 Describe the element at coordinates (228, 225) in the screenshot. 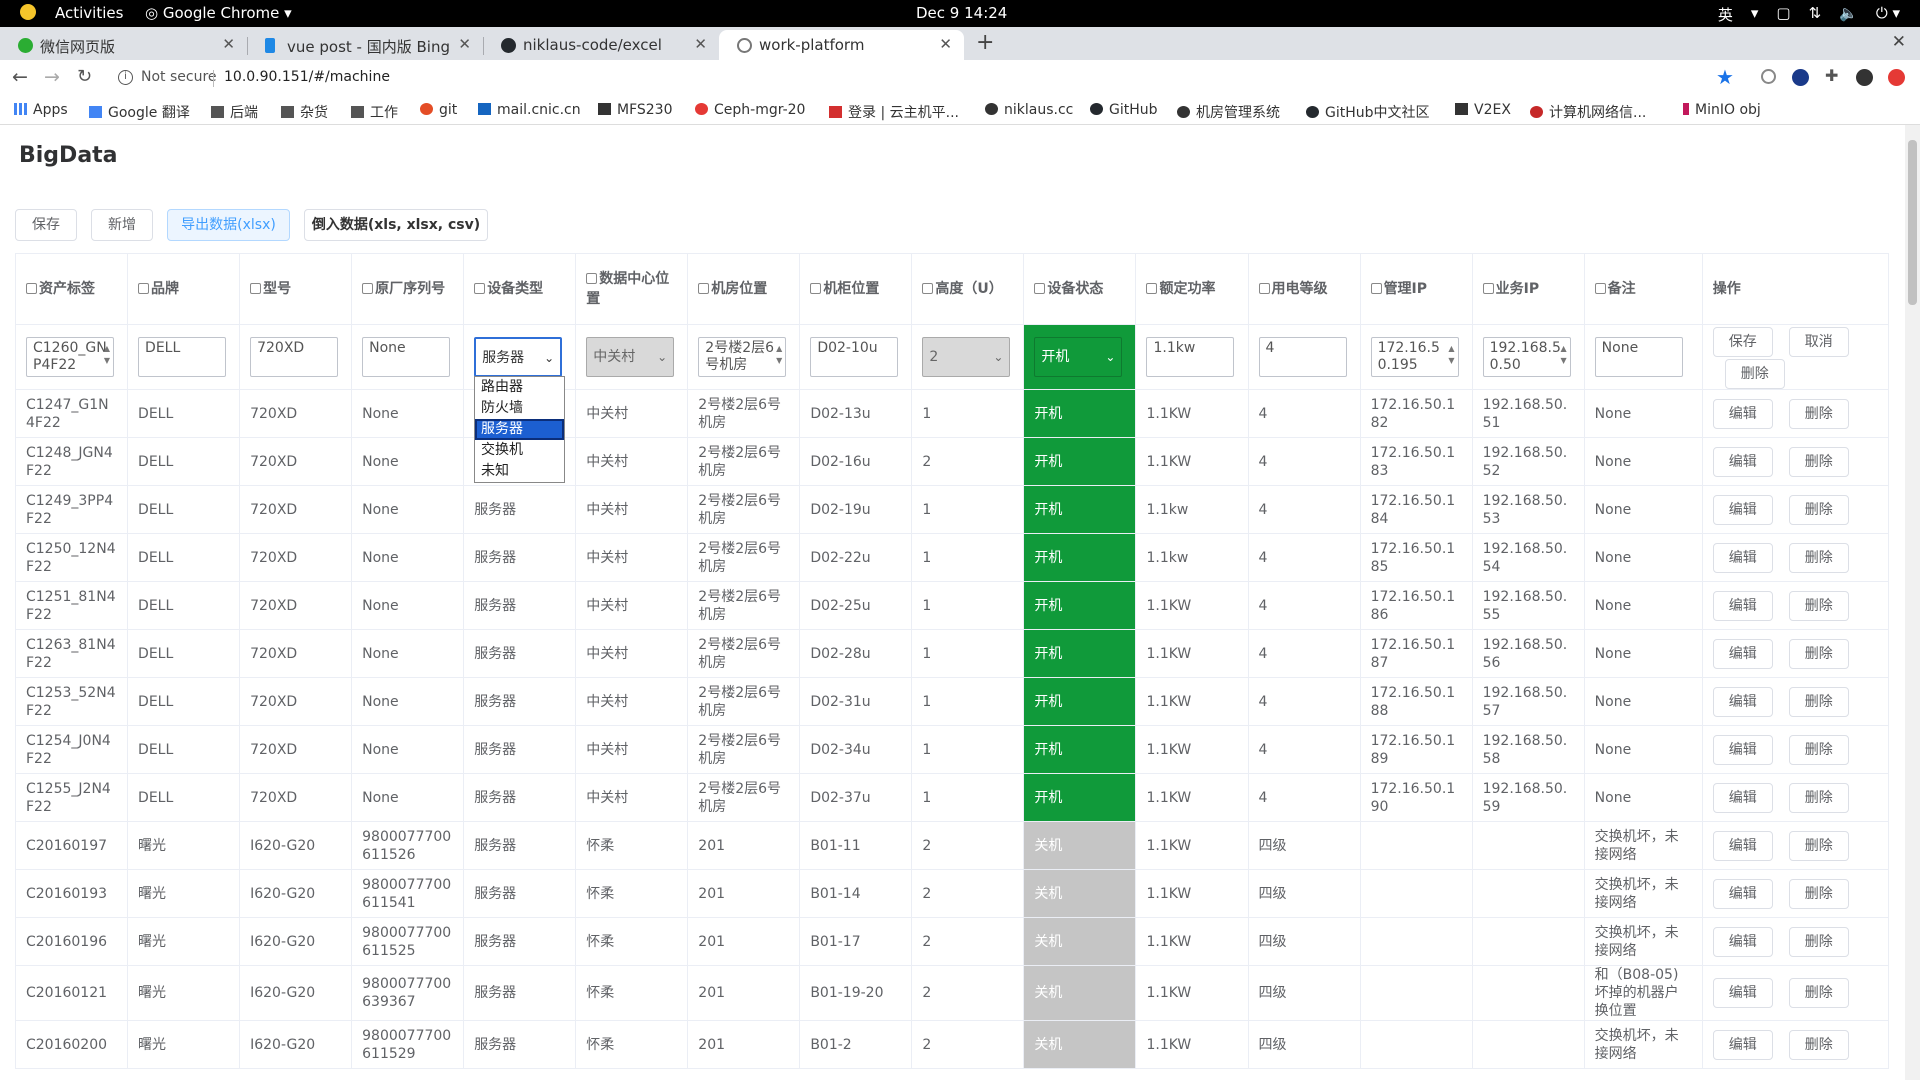

I see `export-button: 导出数据(xlsx)` at that location.